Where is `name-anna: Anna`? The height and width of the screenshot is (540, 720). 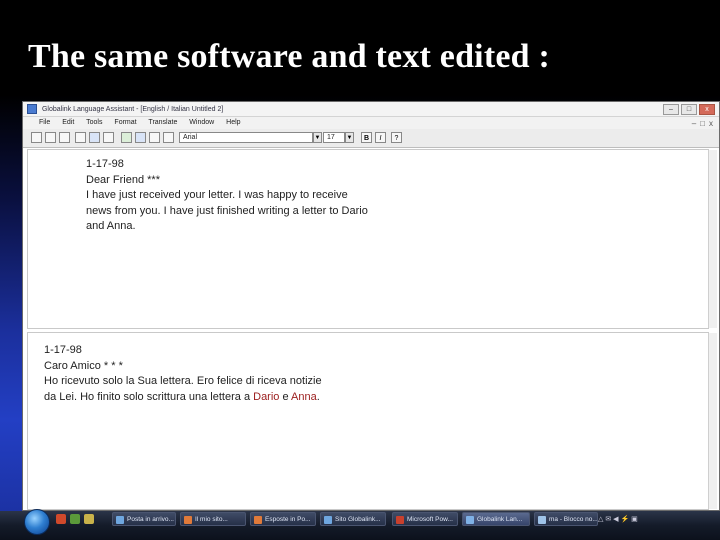 name-anna: Anna is located at coordinates (304, 396).